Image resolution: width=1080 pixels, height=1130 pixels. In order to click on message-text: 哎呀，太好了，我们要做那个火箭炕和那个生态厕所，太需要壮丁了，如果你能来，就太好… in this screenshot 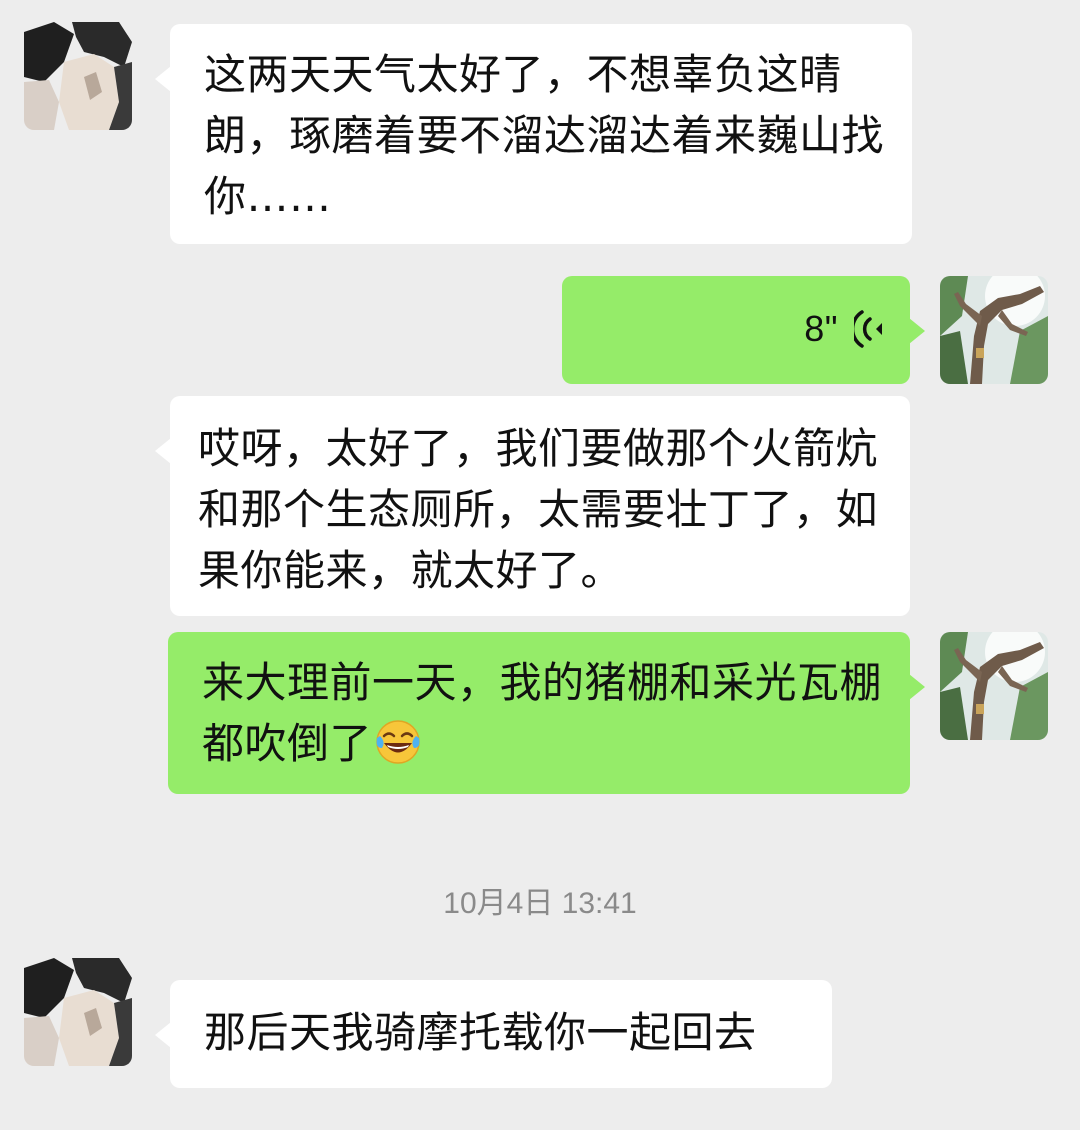, I will do `click(538, 509)`.